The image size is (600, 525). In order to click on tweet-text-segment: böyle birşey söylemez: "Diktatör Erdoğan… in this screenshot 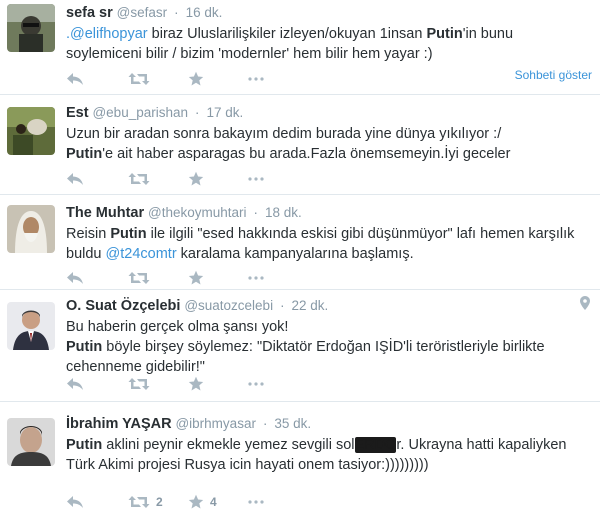, I will do `click(305, 357)`.